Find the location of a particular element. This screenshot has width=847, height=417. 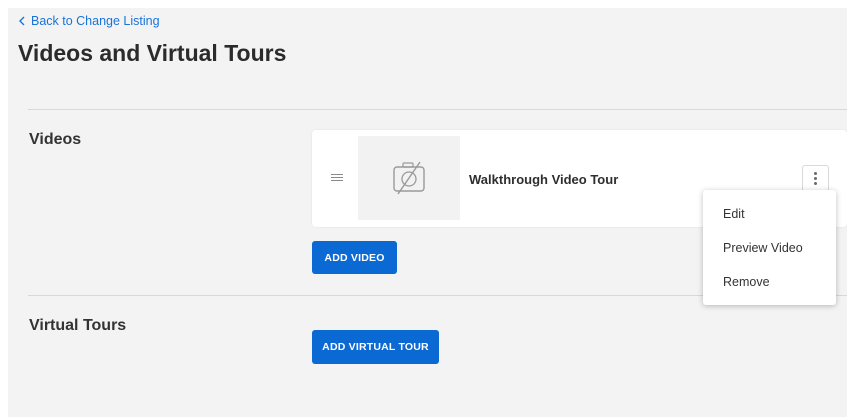

video-thumbnail is located at coordinates (409, 178).